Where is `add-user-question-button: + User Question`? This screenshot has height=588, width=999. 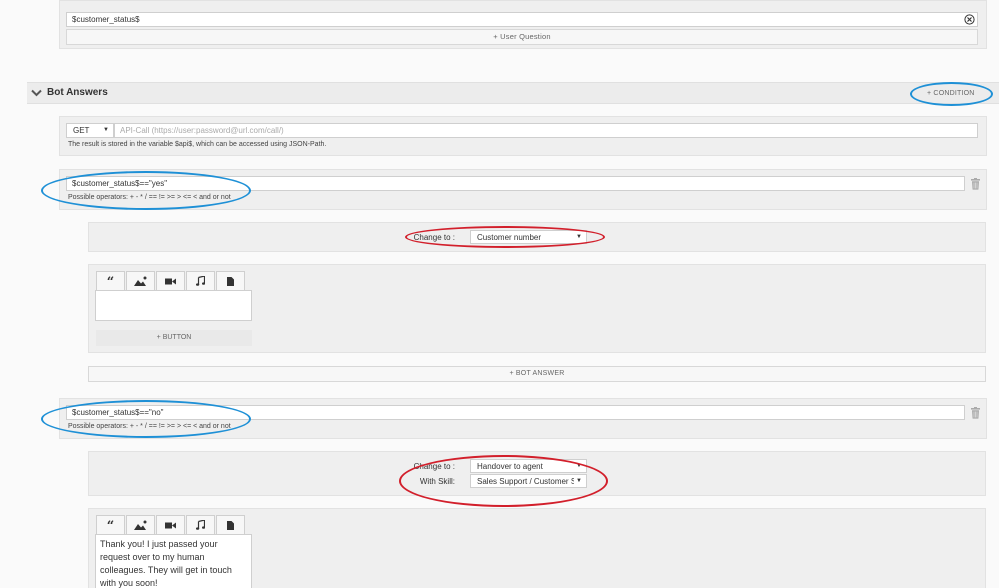 add-user-question-button: + User Question is located at coordinates (522, 37).